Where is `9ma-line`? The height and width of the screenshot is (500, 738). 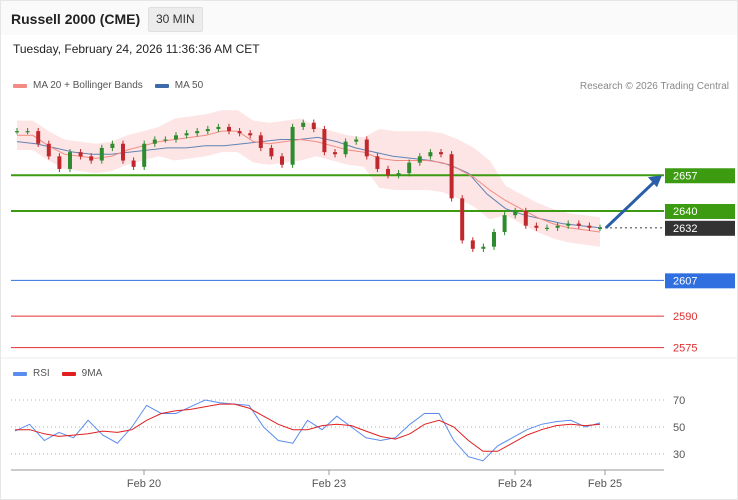 9ma-line is located at coordinates (308, 427).